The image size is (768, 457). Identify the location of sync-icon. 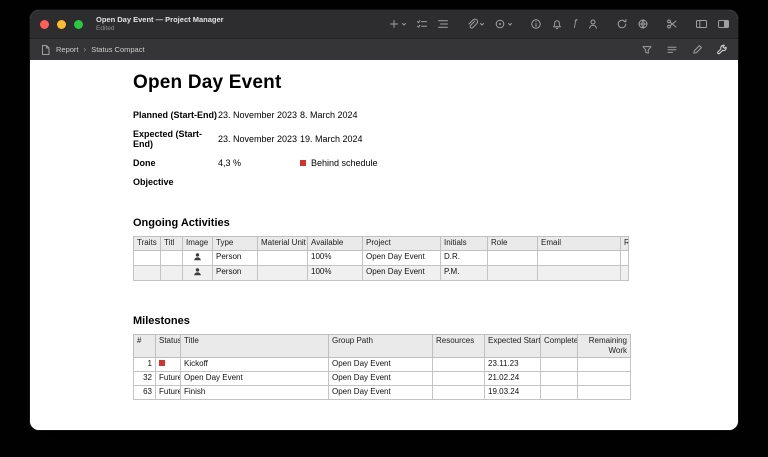
(622, 24).